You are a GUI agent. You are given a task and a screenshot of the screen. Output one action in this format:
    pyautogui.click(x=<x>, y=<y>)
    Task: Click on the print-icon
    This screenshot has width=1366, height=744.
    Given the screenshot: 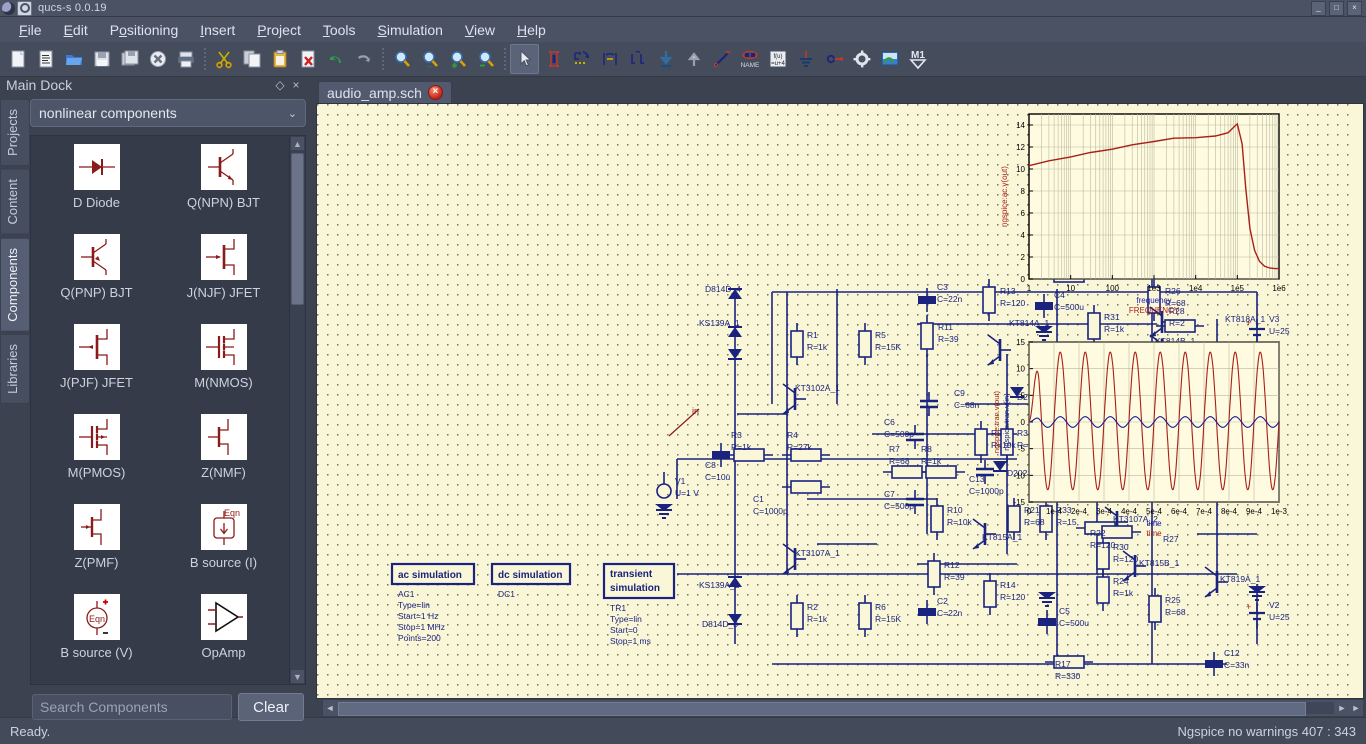 What is the action you would take?
    pyautogui.click(x=185, y=59)
    